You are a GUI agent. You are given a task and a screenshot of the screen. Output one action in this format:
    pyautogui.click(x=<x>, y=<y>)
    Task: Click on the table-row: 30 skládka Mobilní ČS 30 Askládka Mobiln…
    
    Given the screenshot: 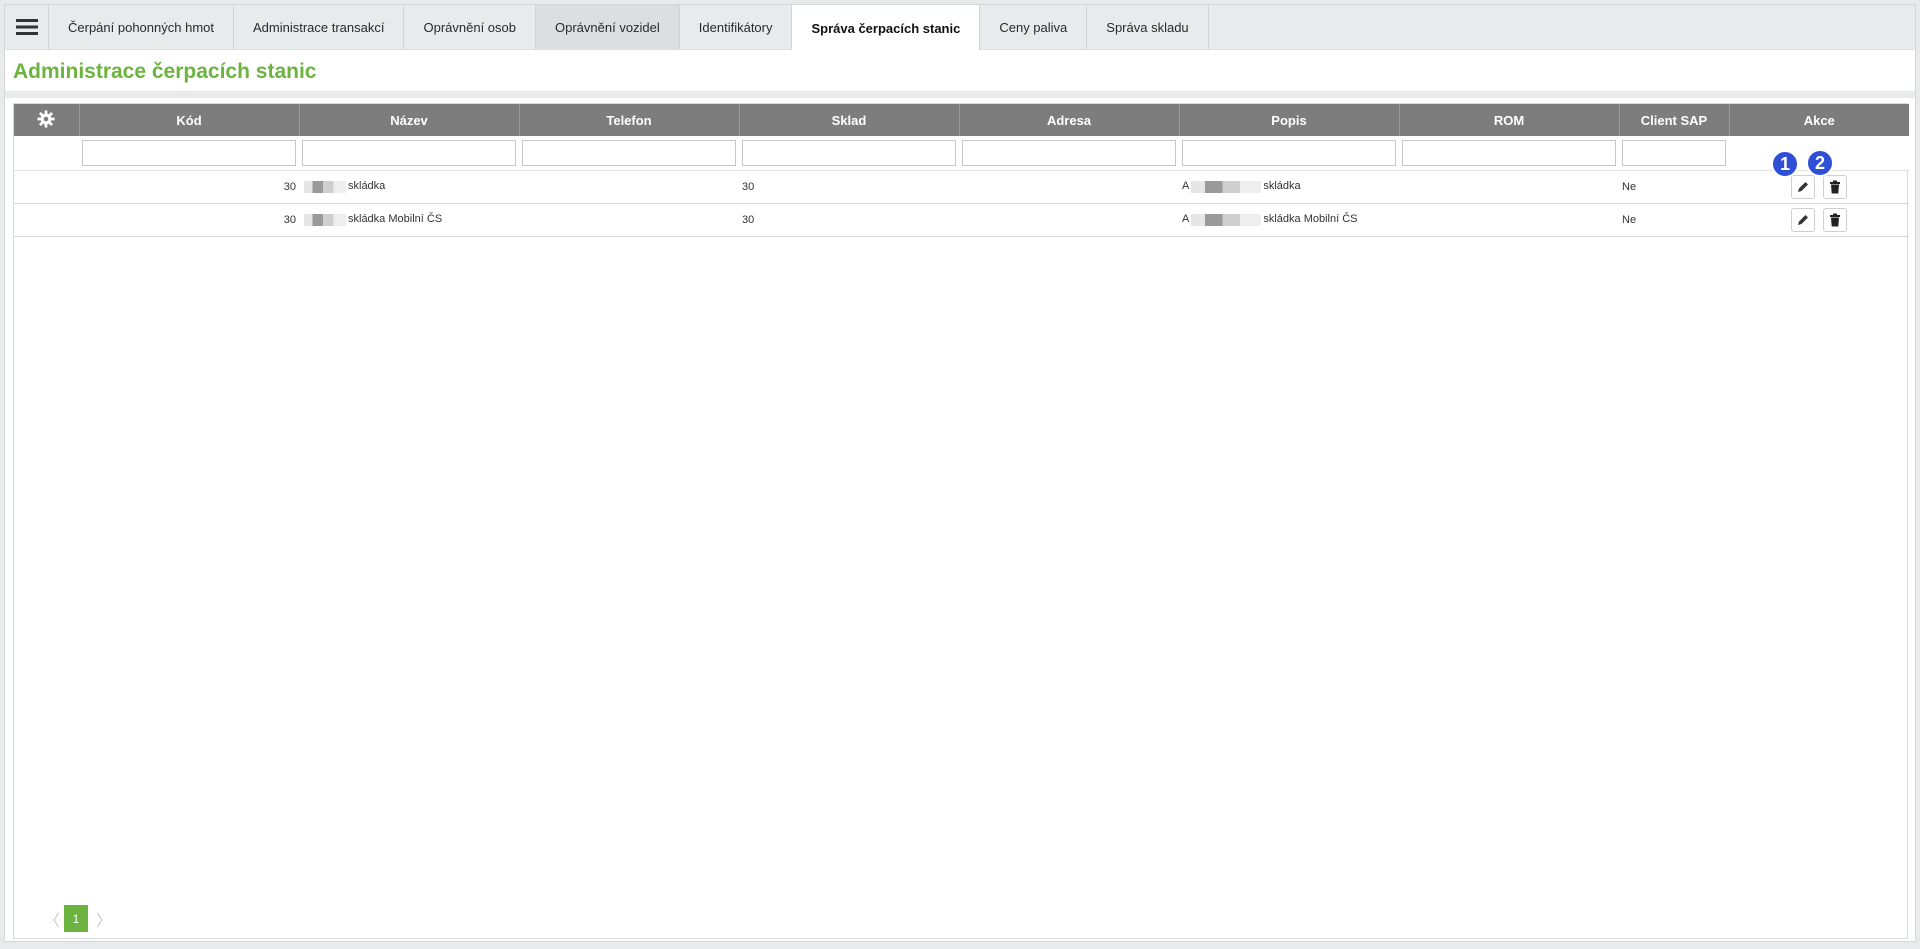 What is the action you would take?
    pyautogui.click(x=961, y=220)
    